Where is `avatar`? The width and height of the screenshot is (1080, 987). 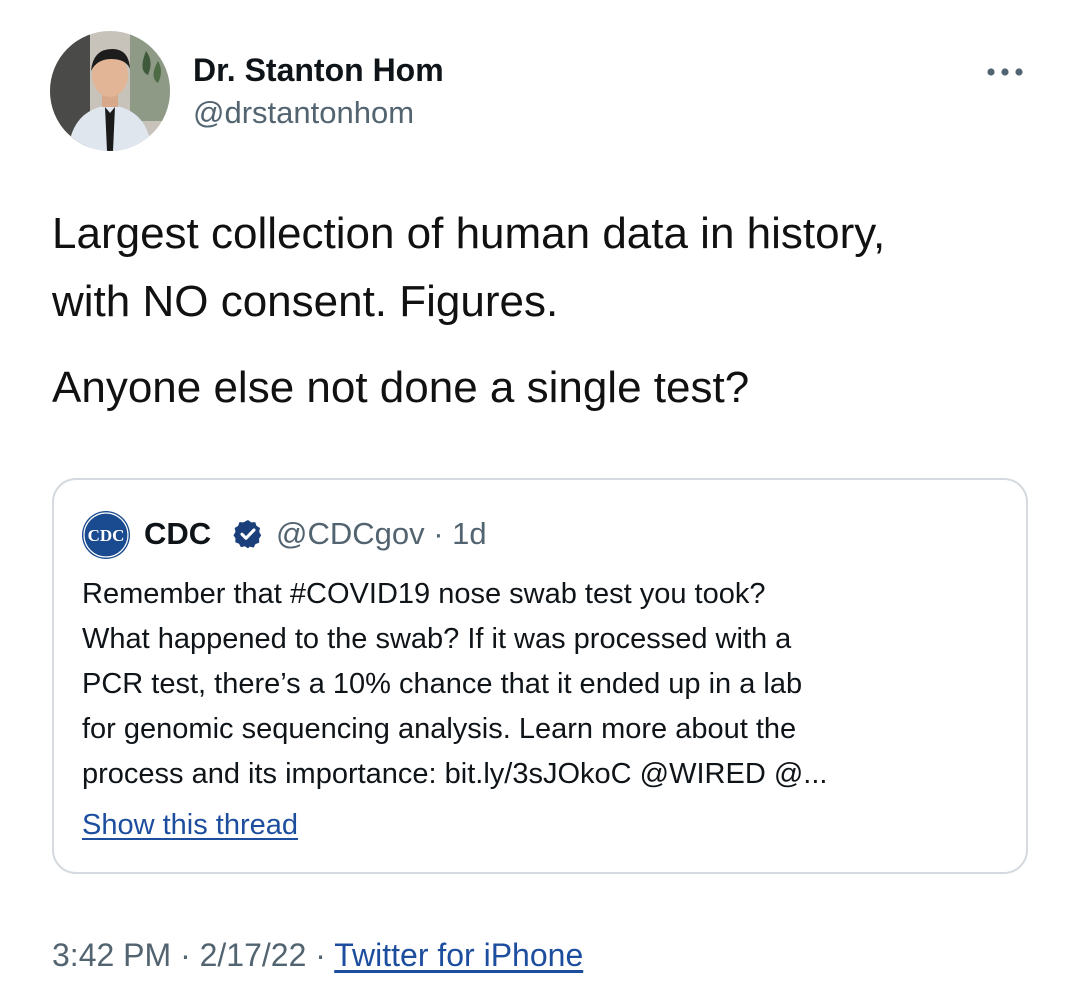 avatar is located at coordinates (110, 91).